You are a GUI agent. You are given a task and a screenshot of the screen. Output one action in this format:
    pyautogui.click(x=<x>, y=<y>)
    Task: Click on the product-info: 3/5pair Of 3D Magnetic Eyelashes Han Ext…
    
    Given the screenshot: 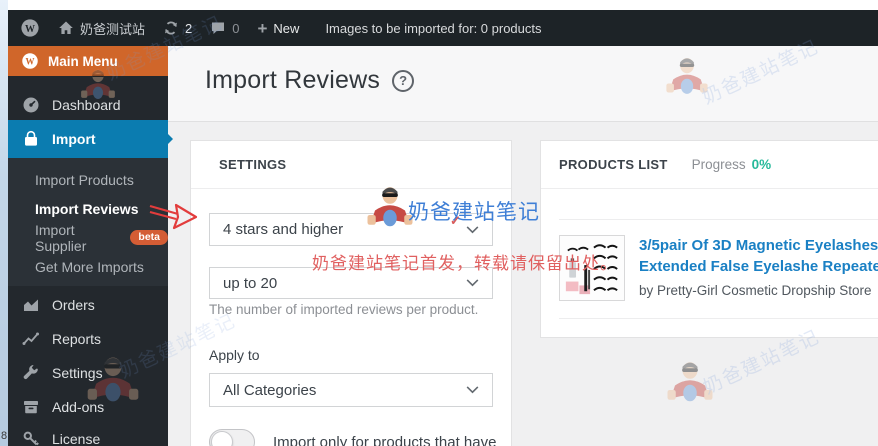 What is the action you would take?
    pyautogui.click(x=758, y=268)
    